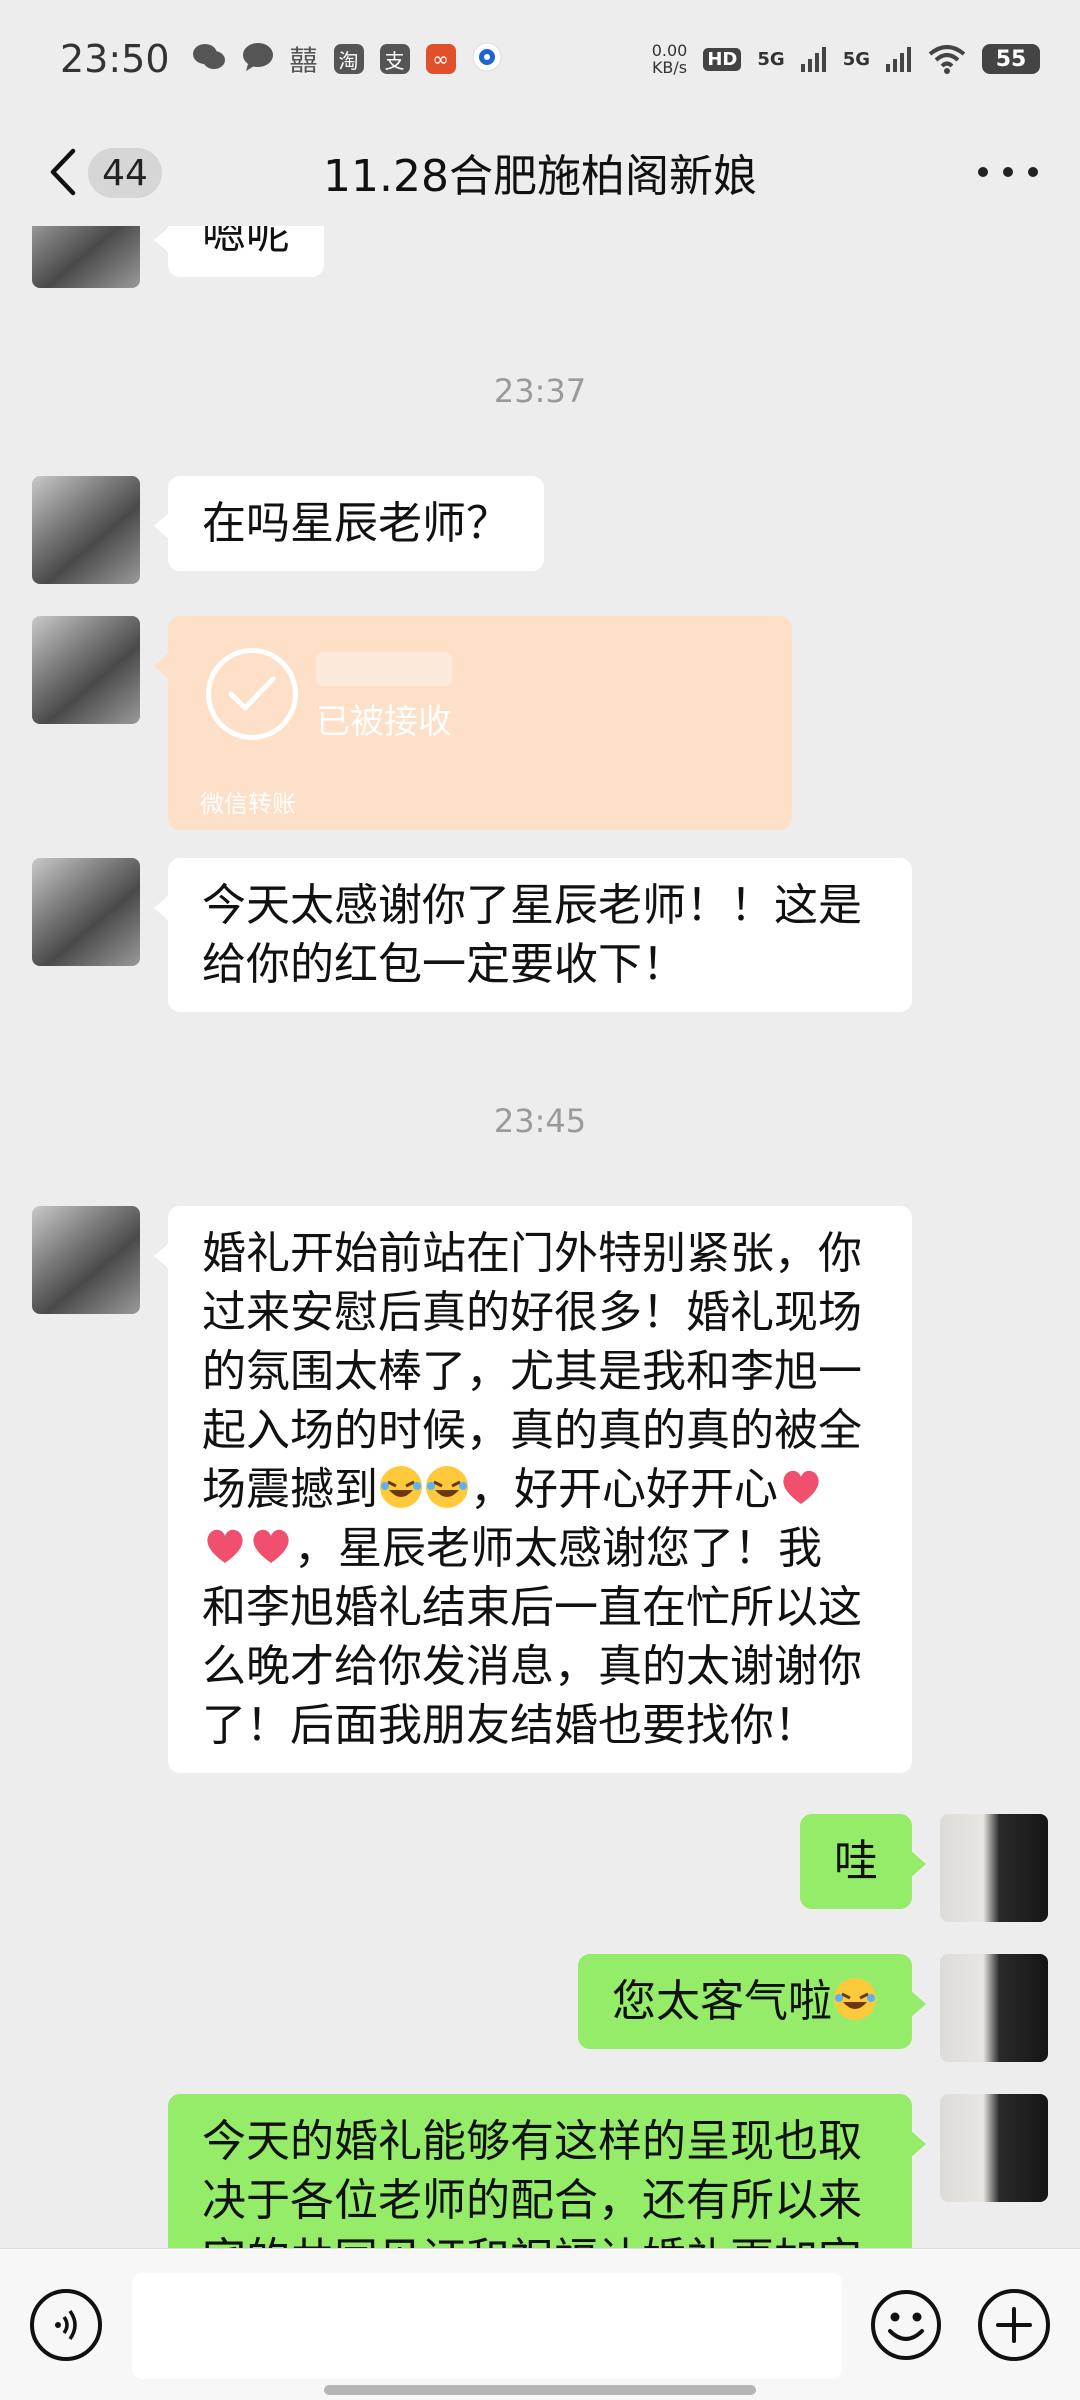  What do you see at coordinates (258, 59) in the screenshot?
I see `message-icon` at bounding box center [258, 59].